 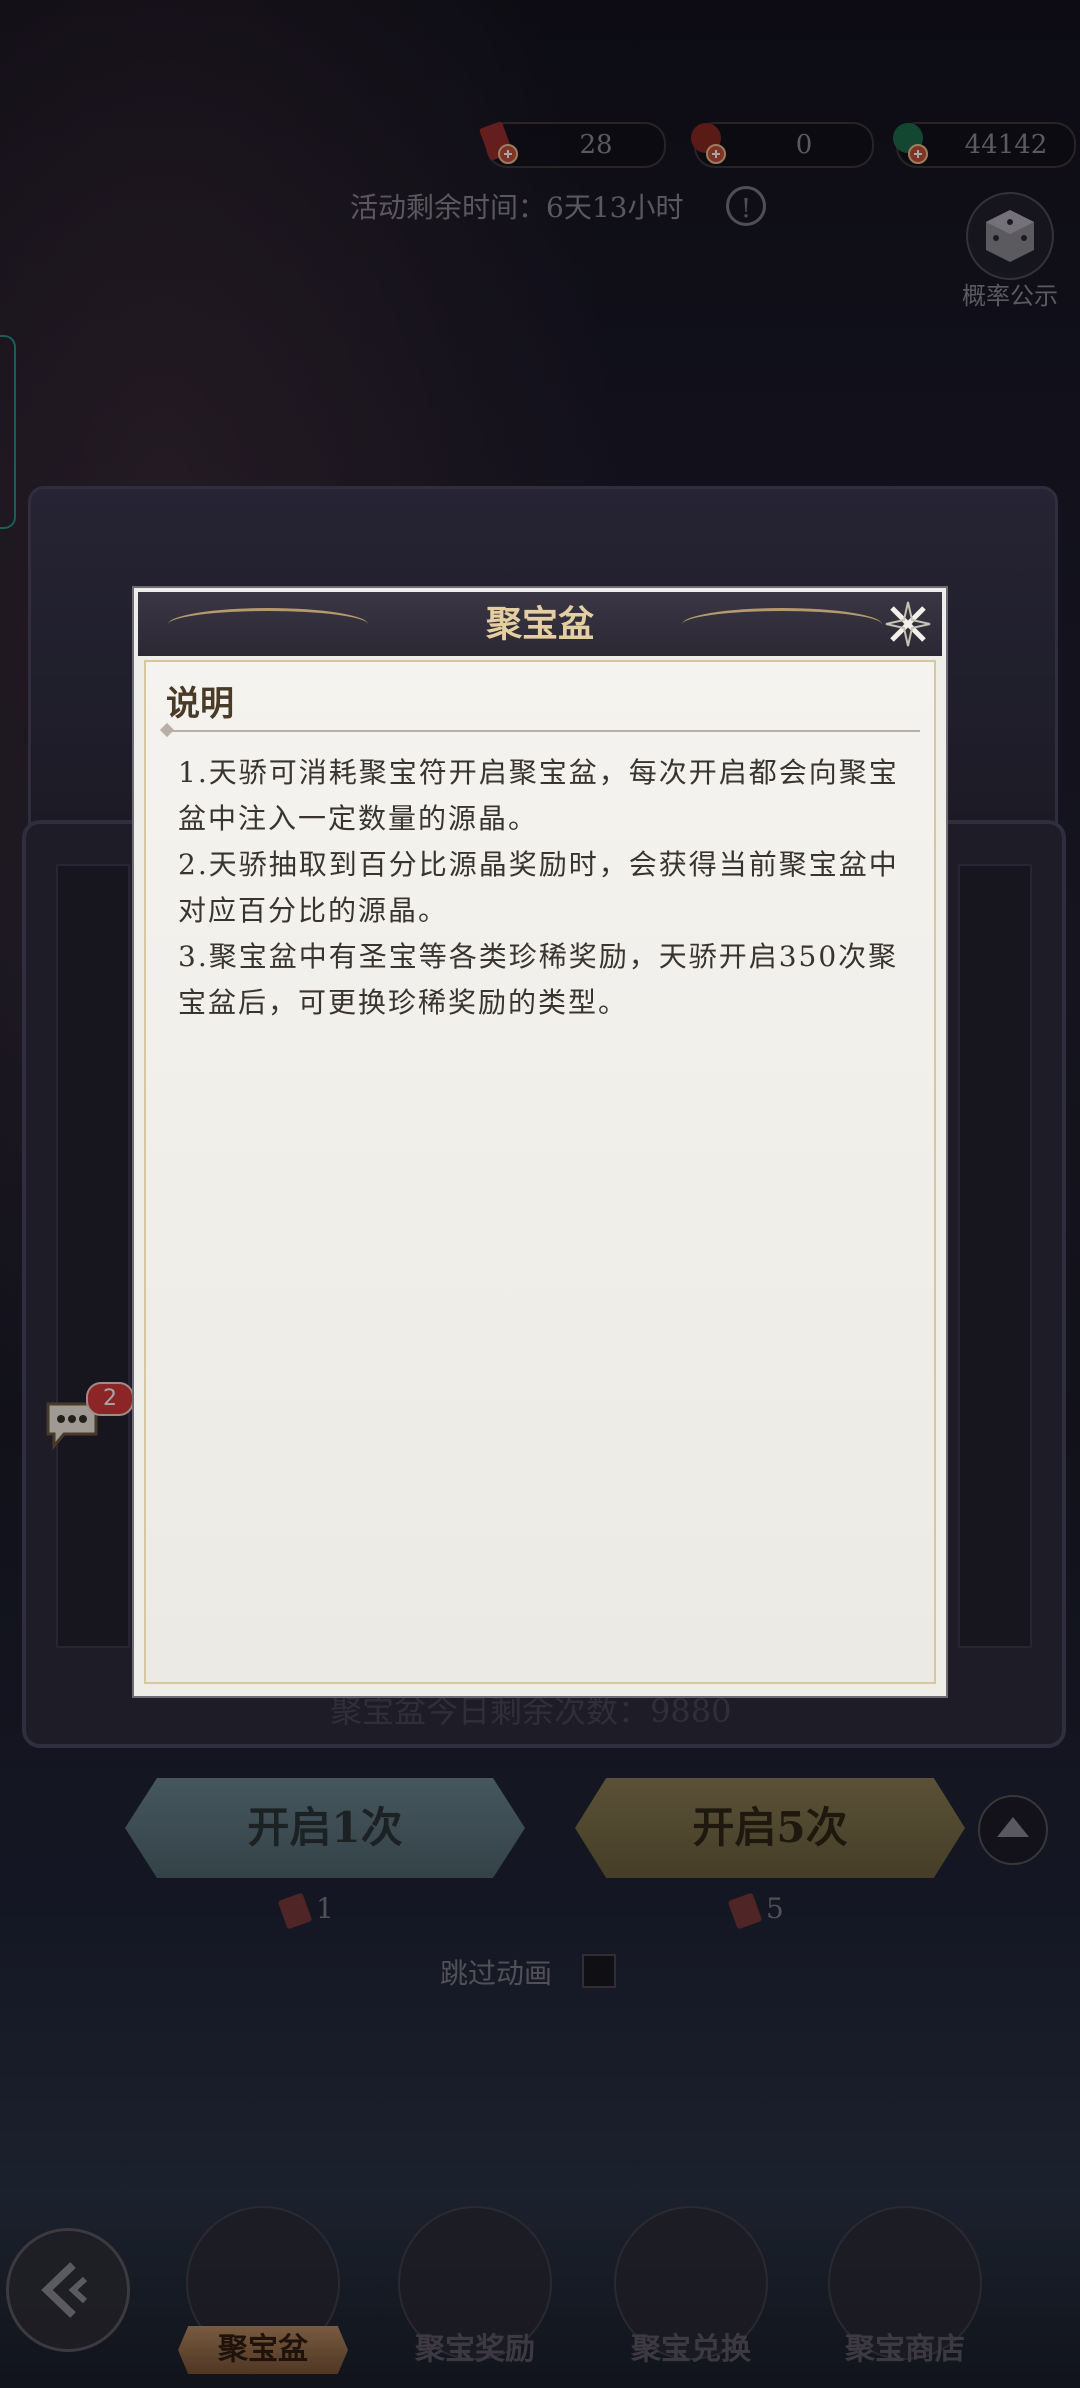 What do you see at coordinates (538, 795) in the screenshot?
I see `description-line: 1.天骄可消耗聚宝符开启聚宝盆，每次开启都会向聚宝盆中注入一定数量的源晶。` at bounding box center [538, 795].